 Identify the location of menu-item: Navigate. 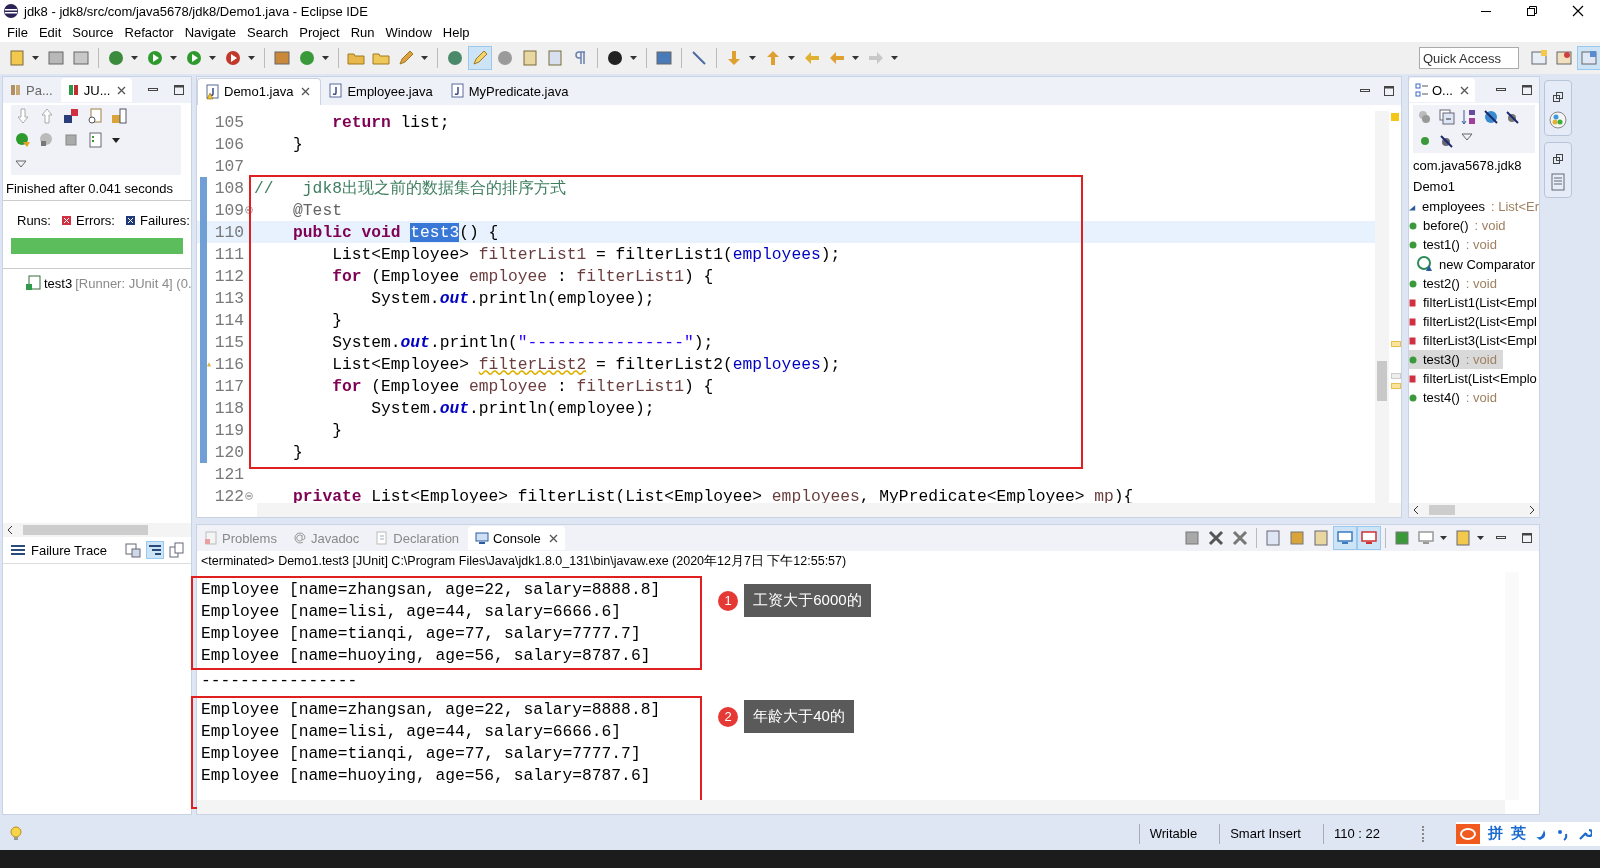
(211, 32).